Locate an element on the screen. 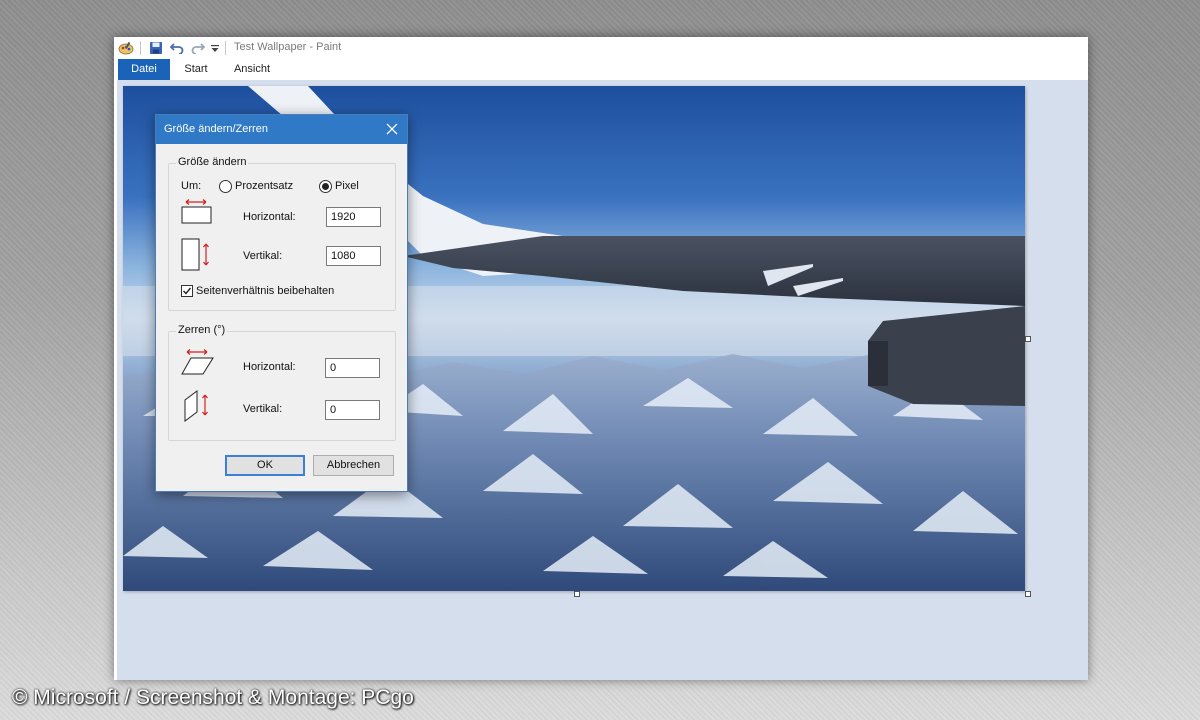 This screenshot has height=720, width=1200. resize-horizontal-input: 1920 is located at coordinates (353, 217).